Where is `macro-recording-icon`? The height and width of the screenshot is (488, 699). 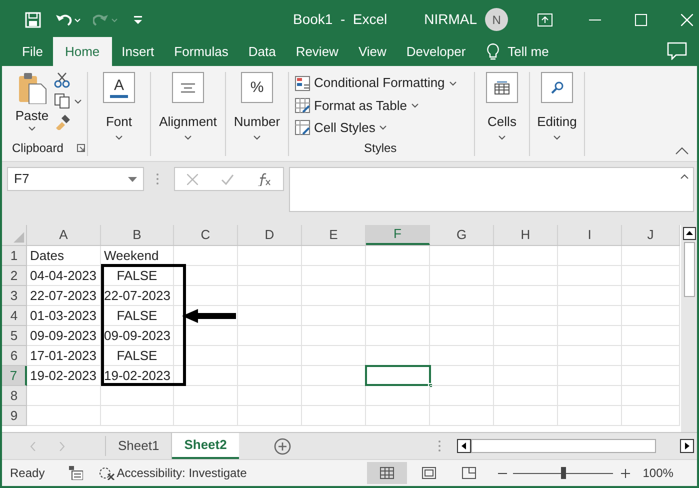
macro-recording-icon is located at coordinates (75, 473).